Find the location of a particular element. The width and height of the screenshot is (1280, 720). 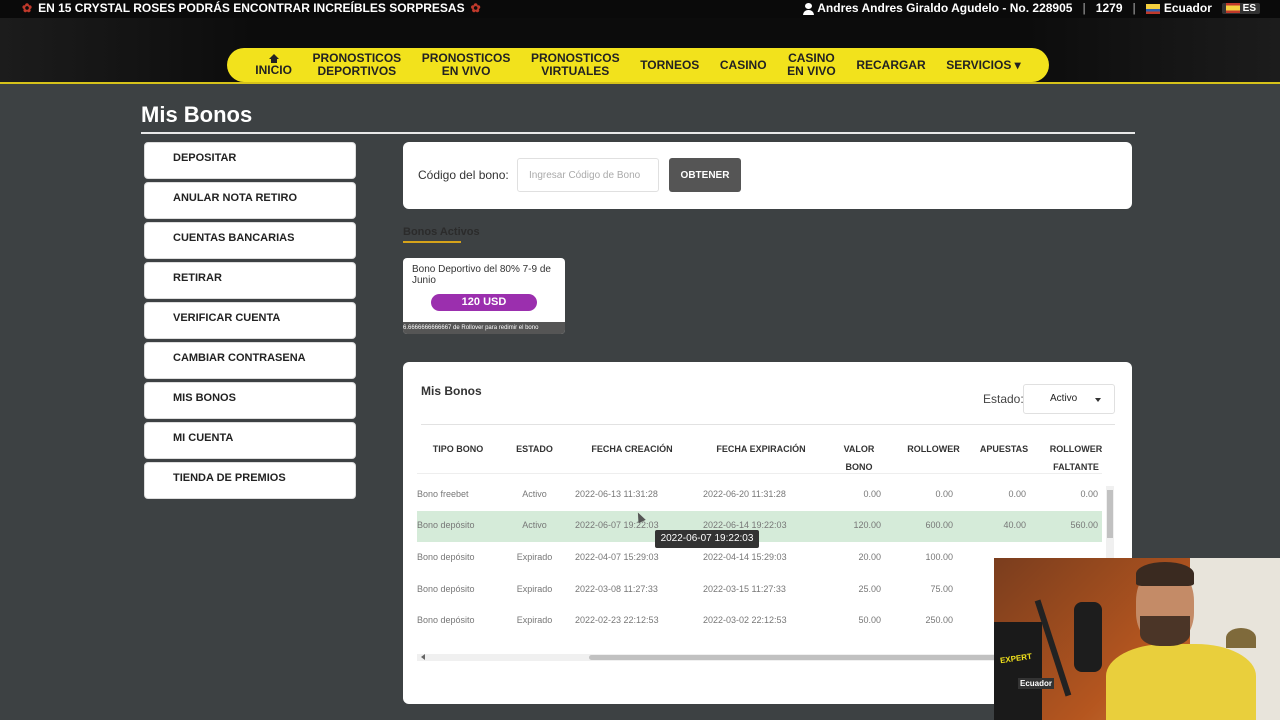

page-title: Mis Bonos is located at coordinates (197, 114).